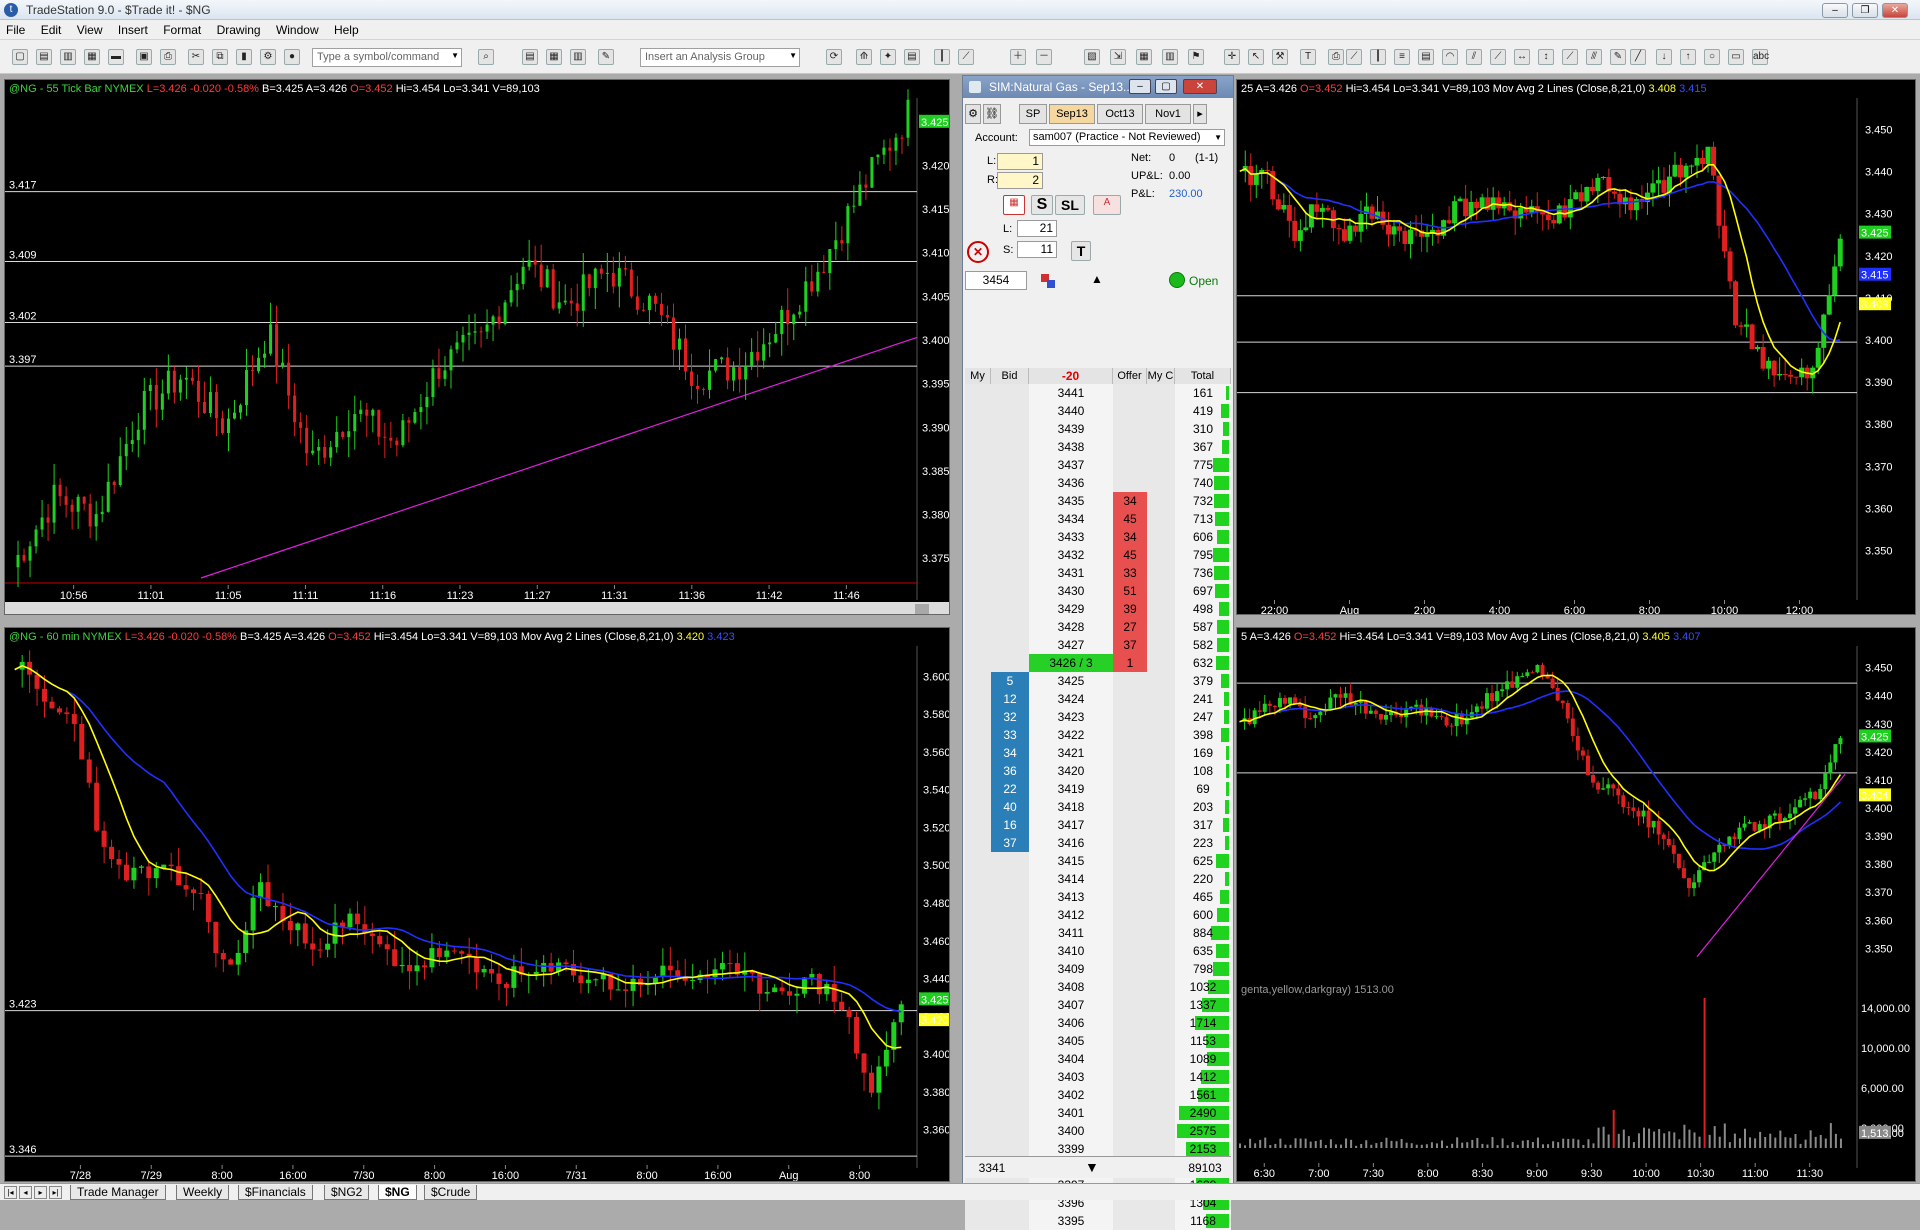  I want to click on price-cell: 3440, so click(1071, 411).